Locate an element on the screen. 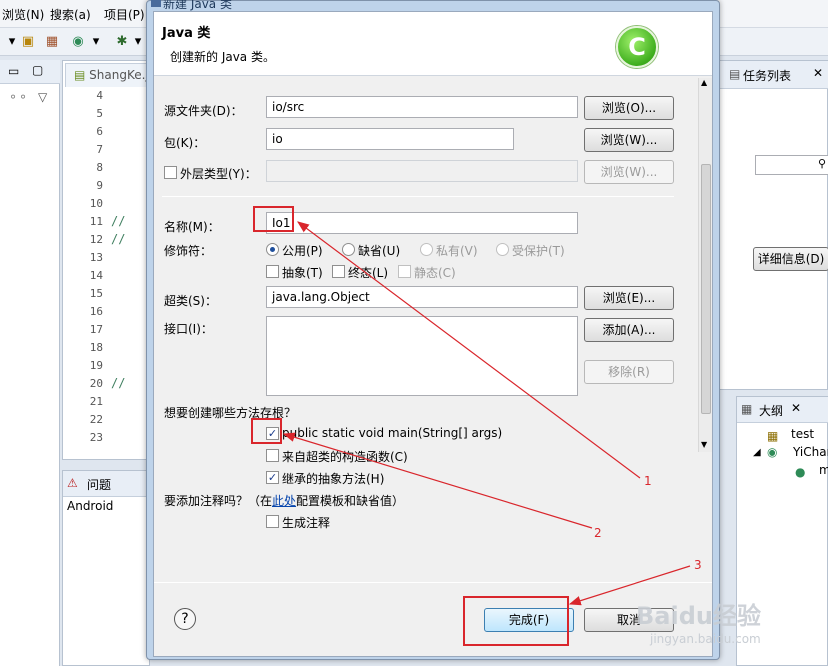 The width and height of the screenshot is (828, 666). annotation-label-3: 3 is located at coordinates (698, 565).